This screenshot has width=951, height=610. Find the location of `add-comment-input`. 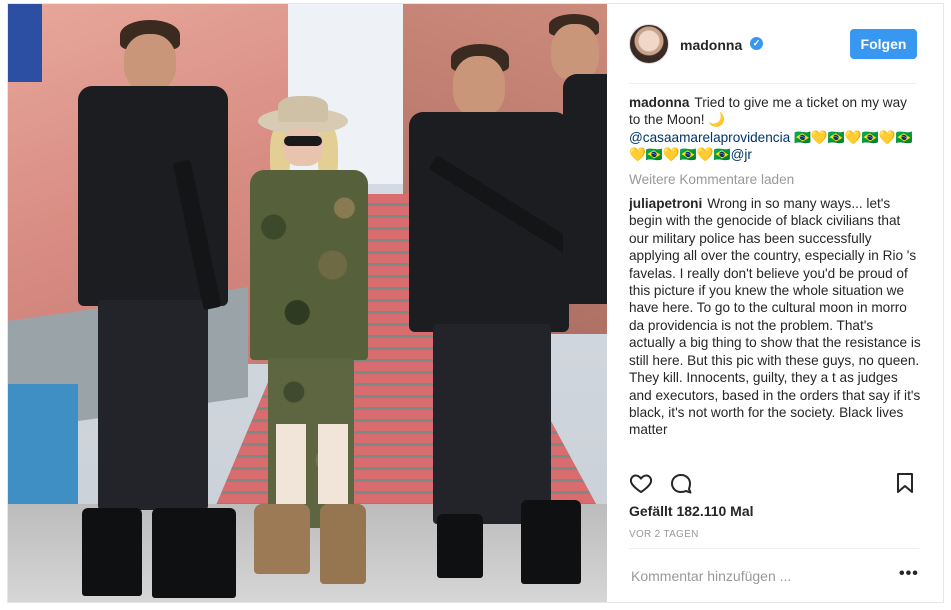

add-comment-input is located at coordinates (756, 576).